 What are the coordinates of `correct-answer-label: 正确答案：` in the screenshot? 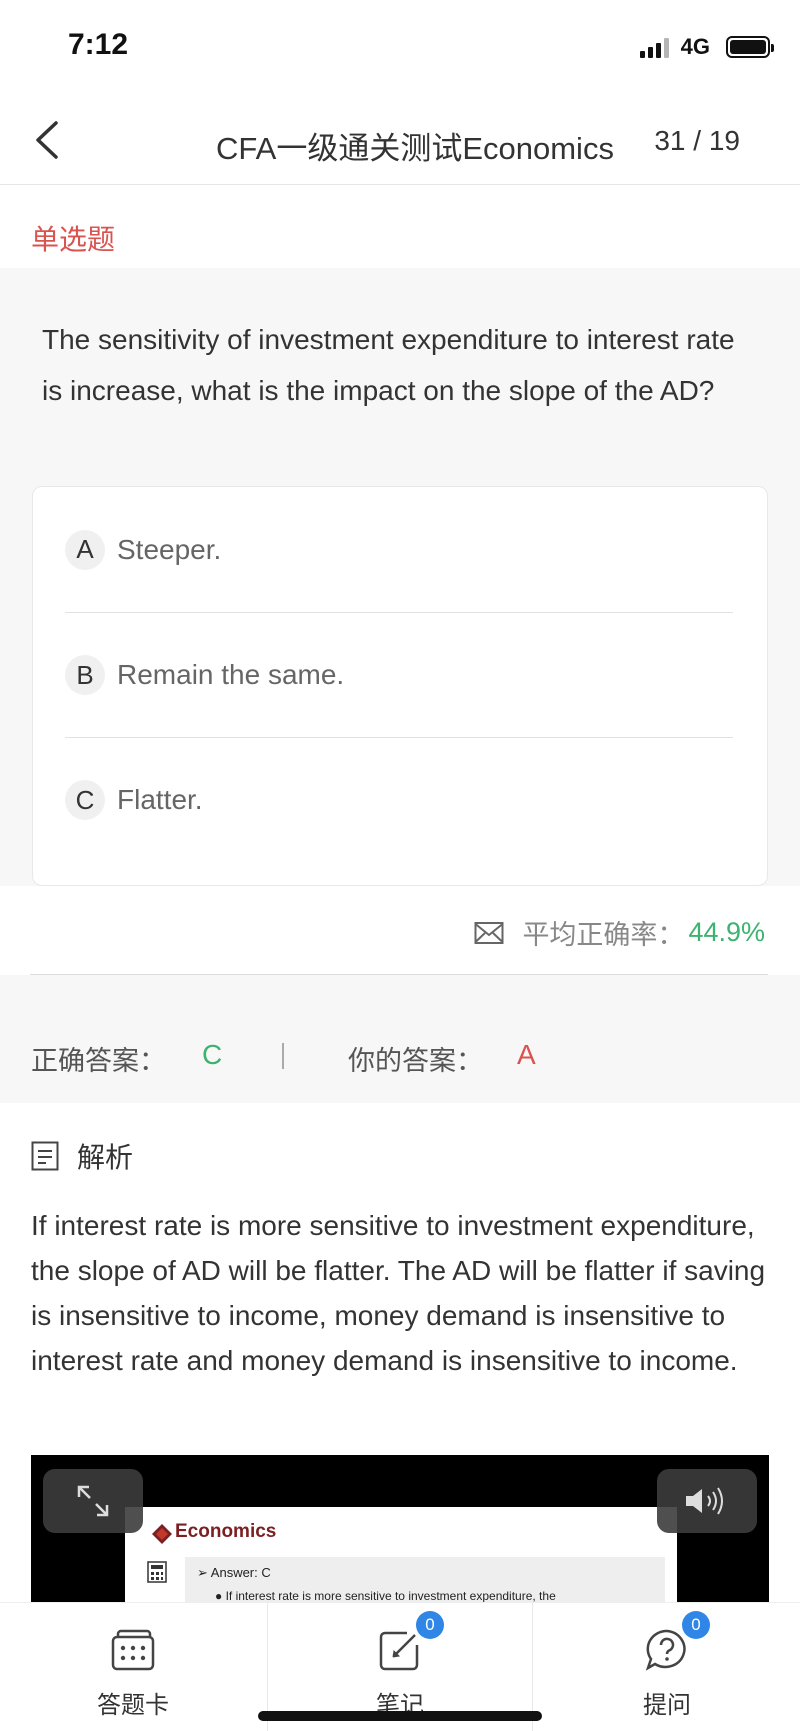 It's located at (98, 1061).